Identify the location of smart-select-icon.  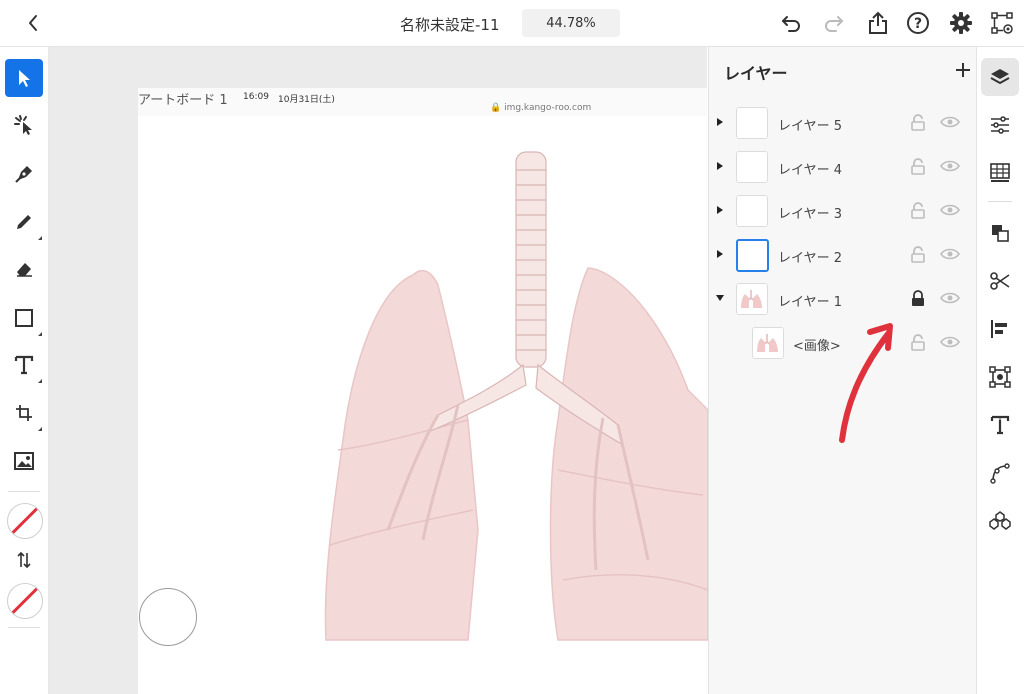
(24, 125).